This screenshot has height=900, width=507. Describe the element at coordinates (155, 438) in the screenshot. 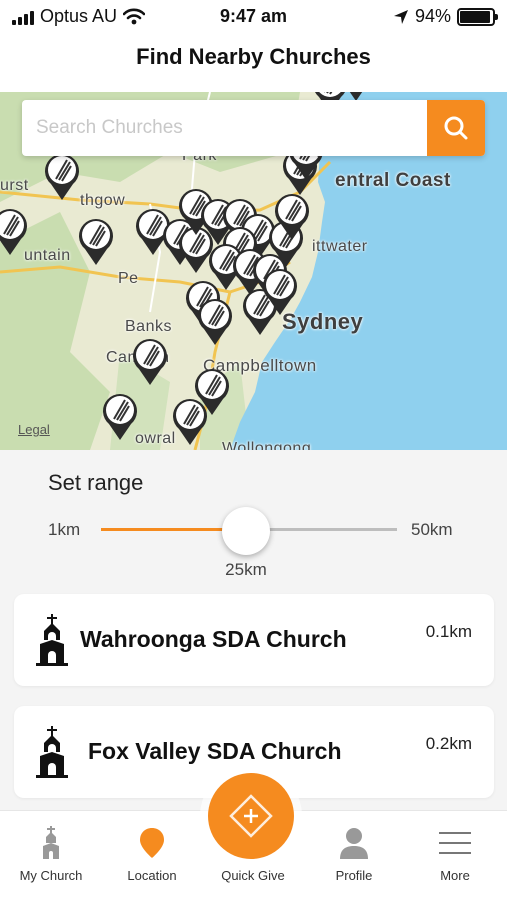

I see `map-label-bowral: owral` at that location.